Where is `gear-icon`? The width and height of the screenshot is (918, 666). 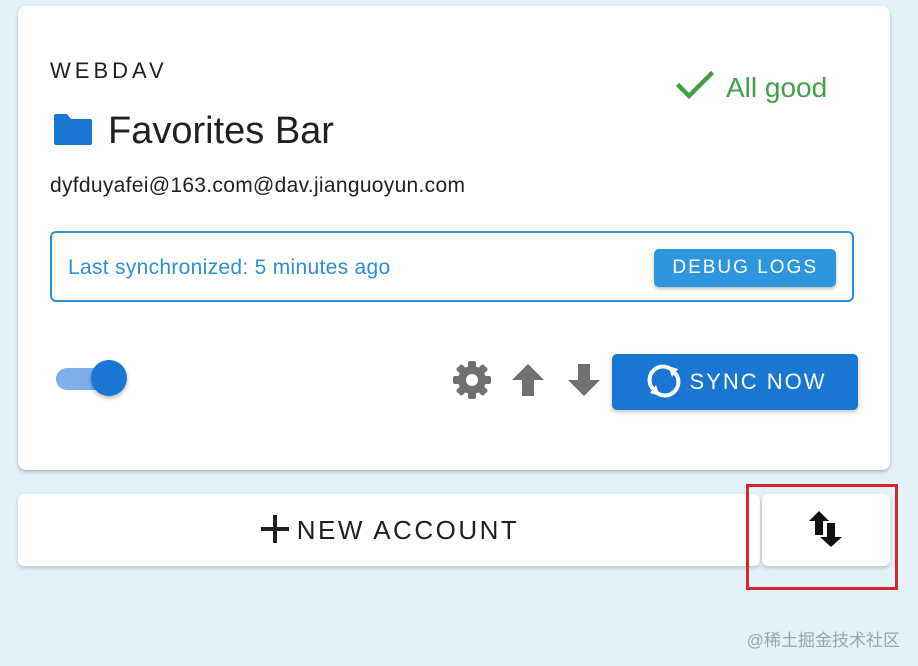
gear-icon is located at coordinates (472, 382).